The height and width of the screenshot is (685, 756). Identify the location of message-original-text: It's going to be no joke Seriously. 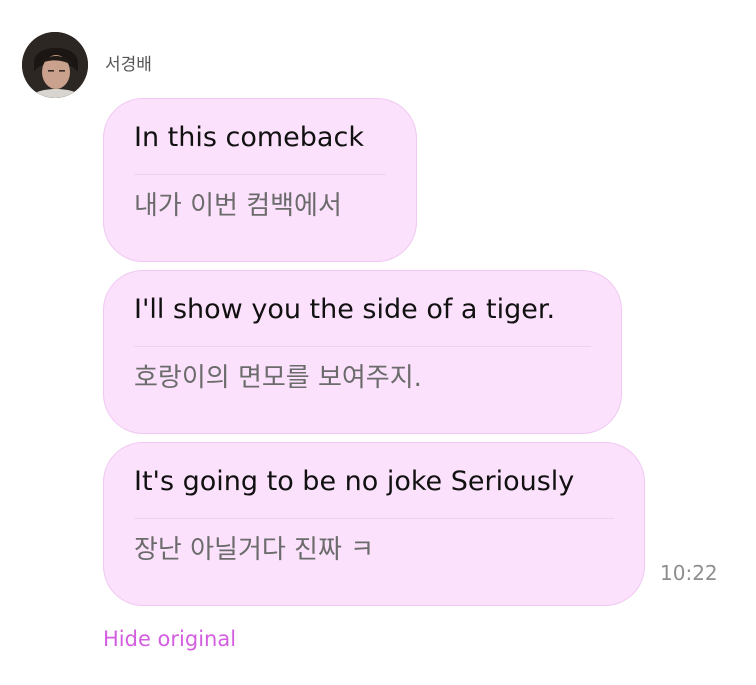
(354, 481).